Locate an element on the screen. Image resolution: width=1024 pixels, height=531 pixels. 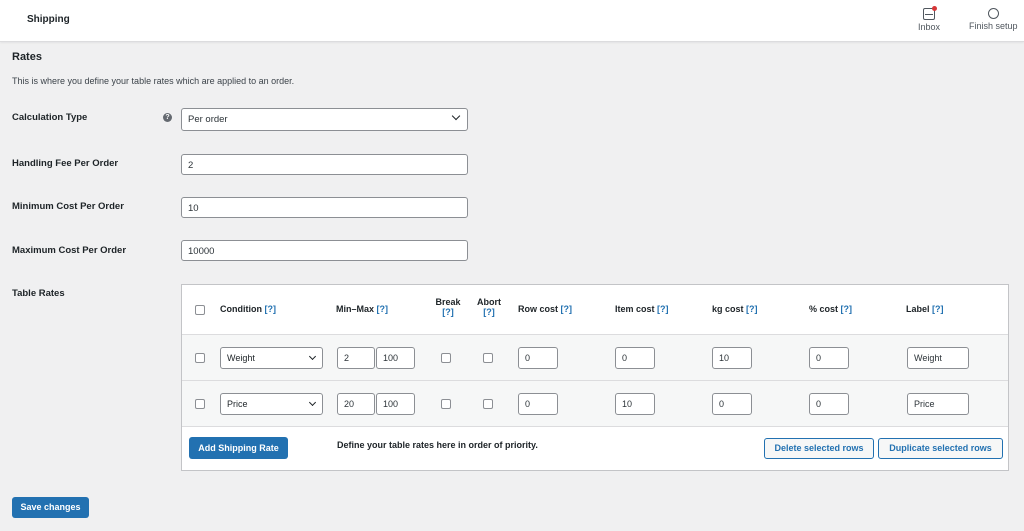
max-cost-label: Maximum Cost Per Order is located at coordinates (69, 250).